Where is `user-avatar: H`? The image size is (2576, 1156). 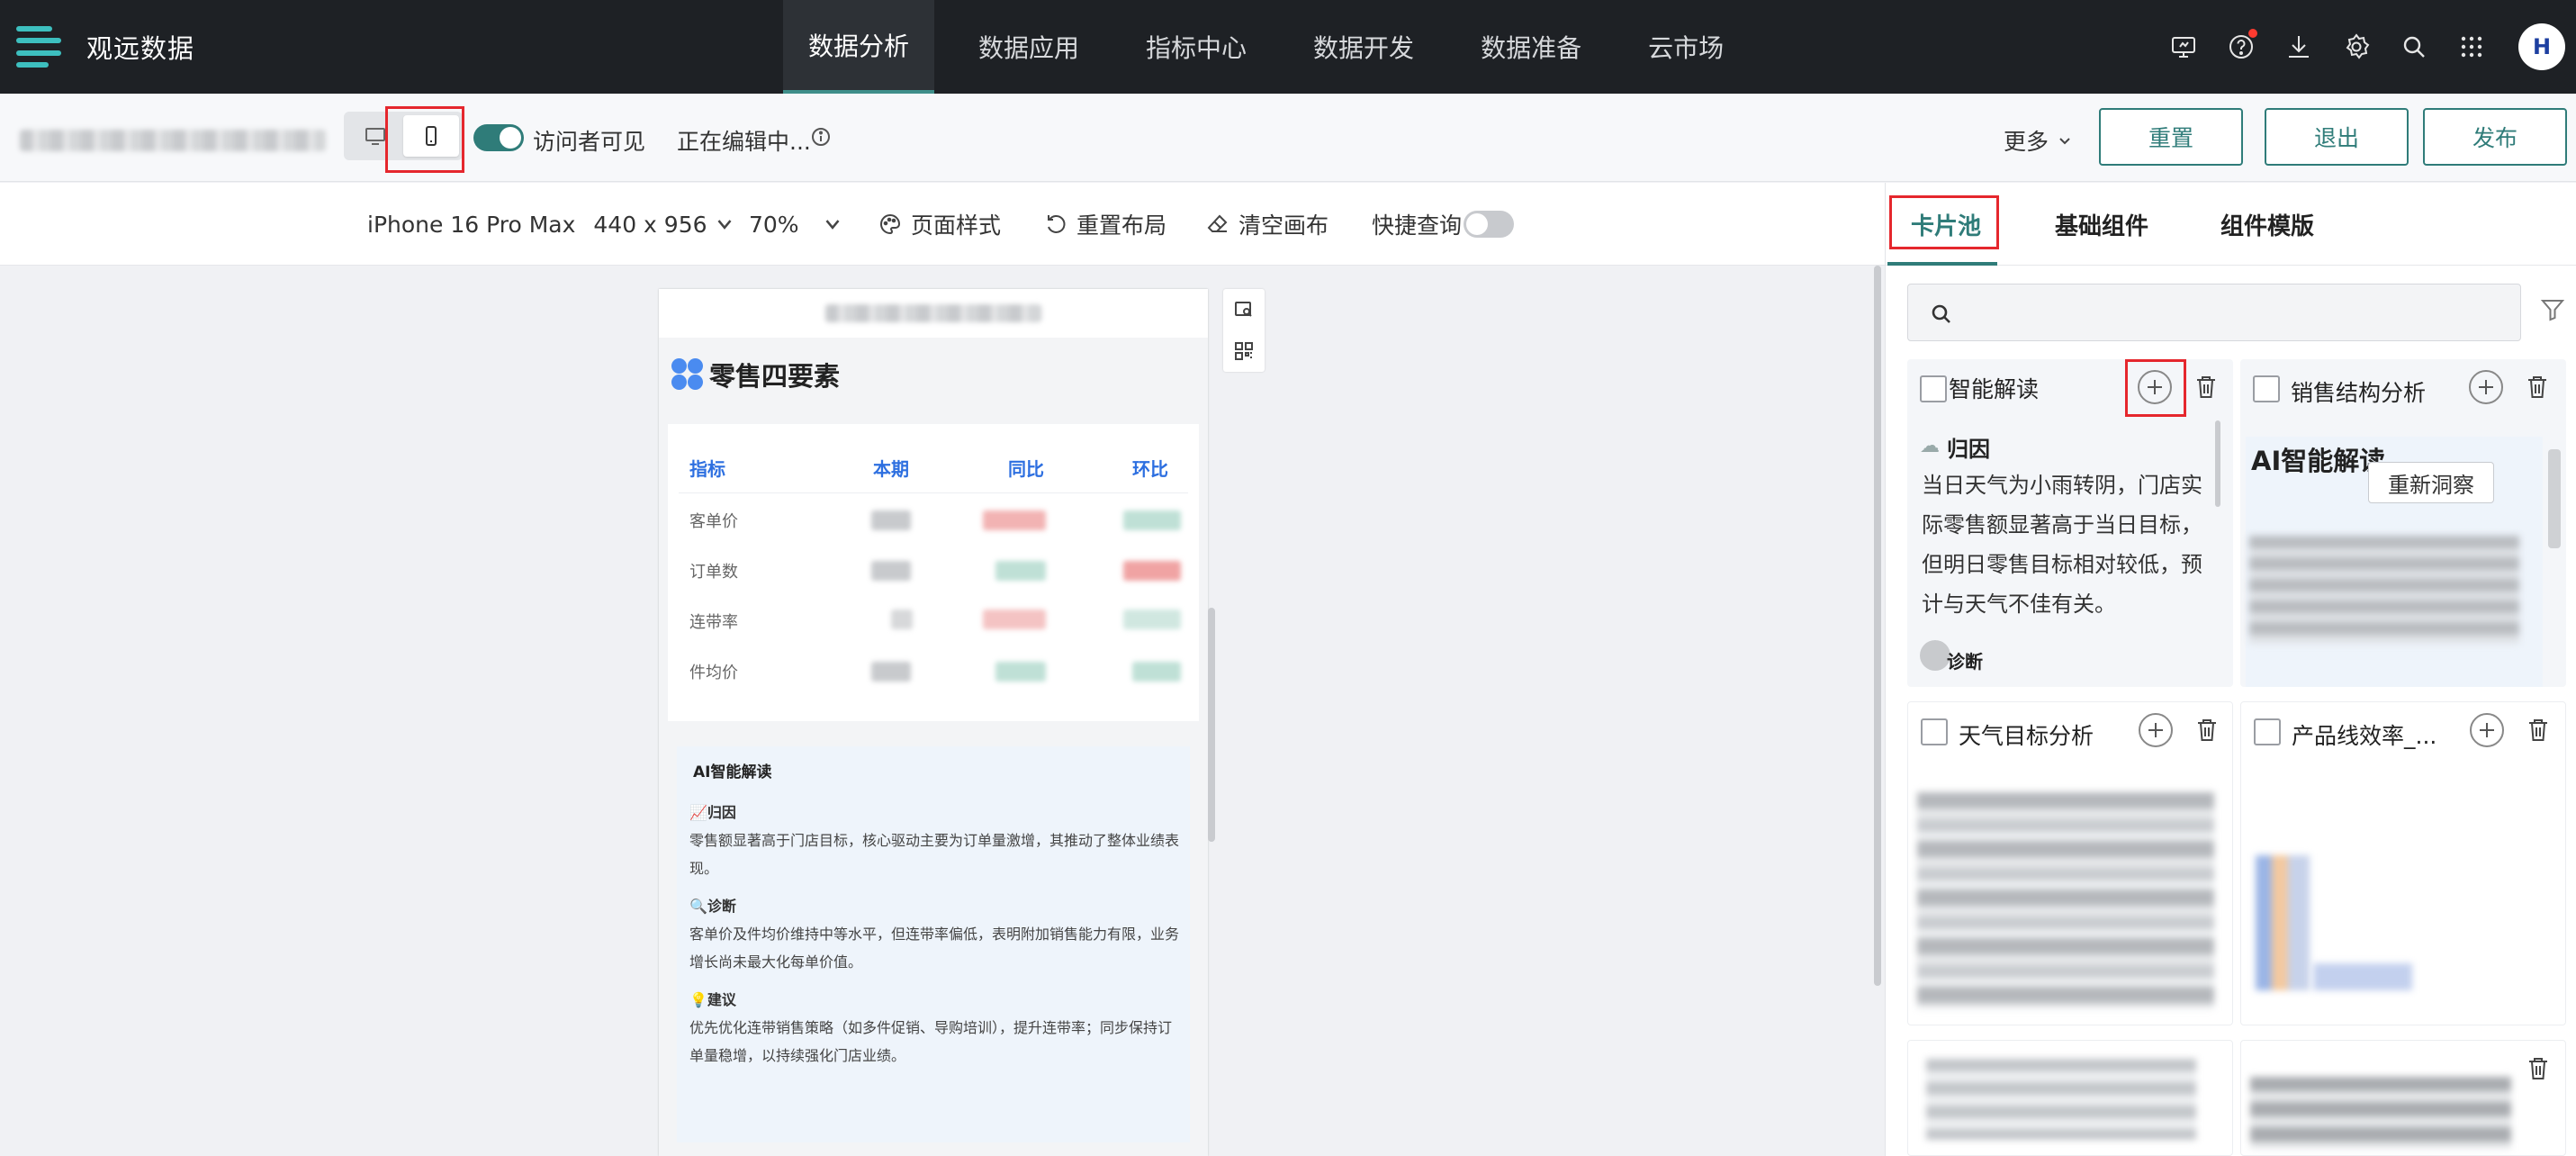
user-avatar: H is located at coordinates (2541, 46).